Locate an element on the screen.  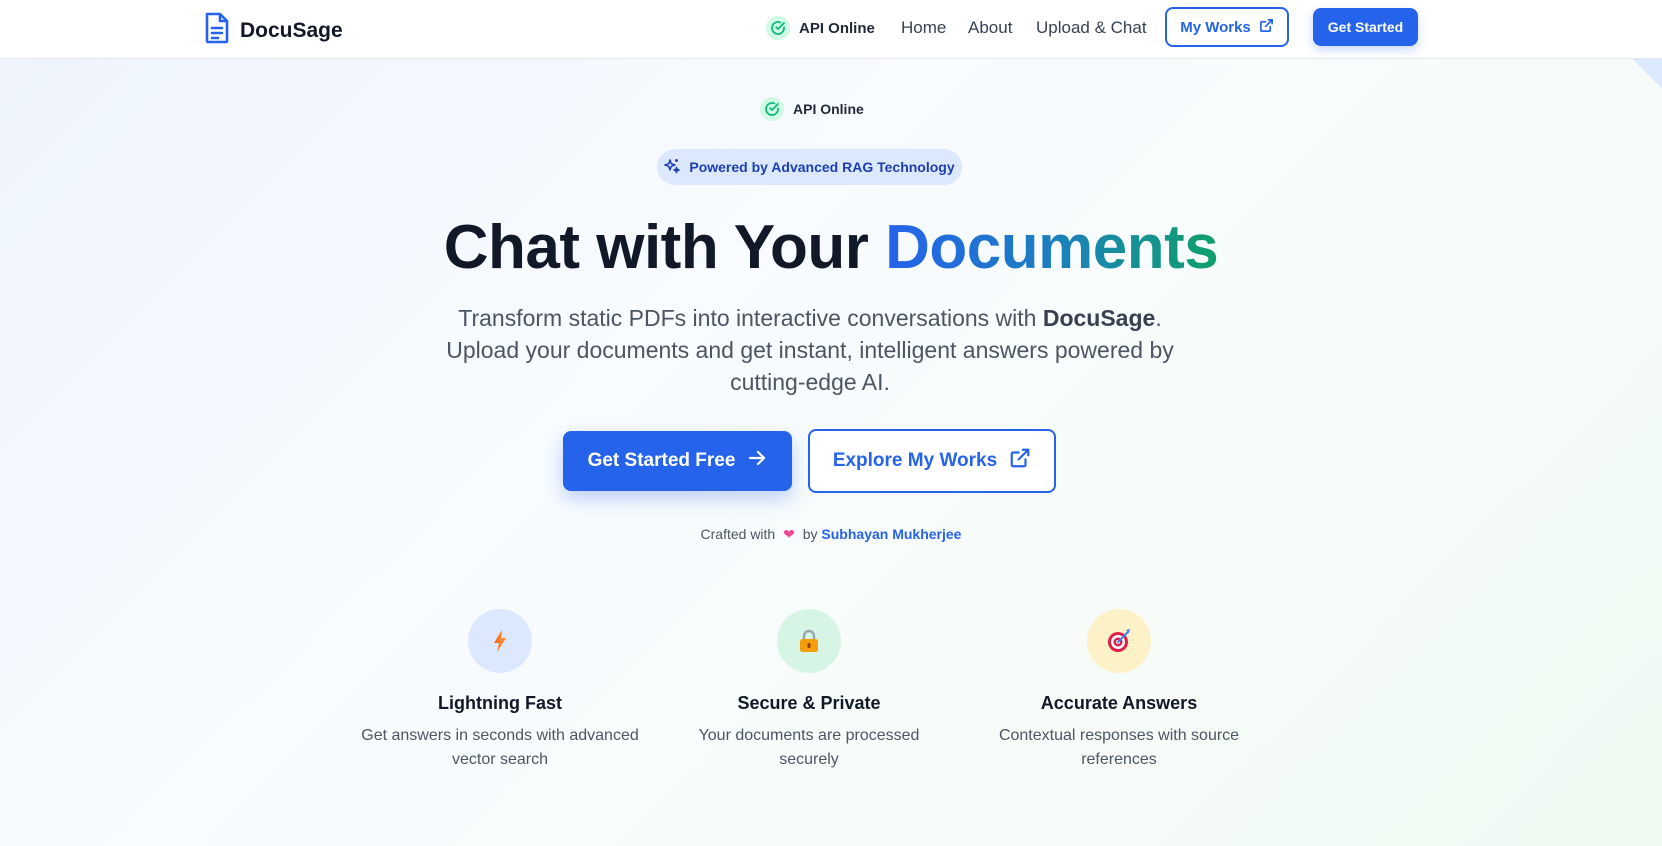
api-status-indicator: API Online is located at coordinates (820, 28).